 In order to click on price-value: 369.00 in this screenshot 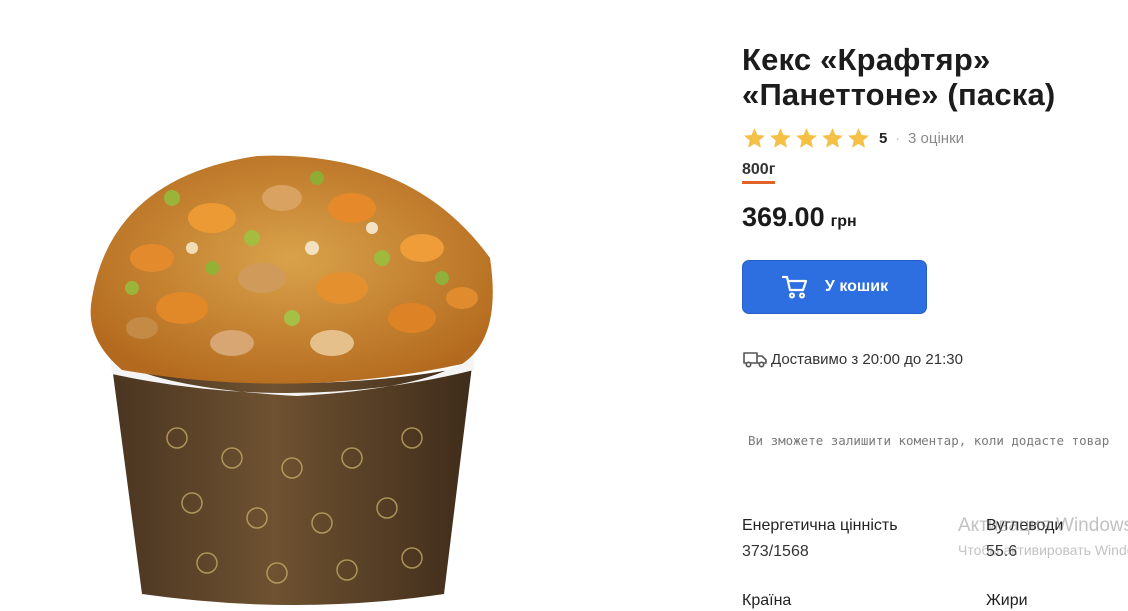, I will do `click(783, 217)`.